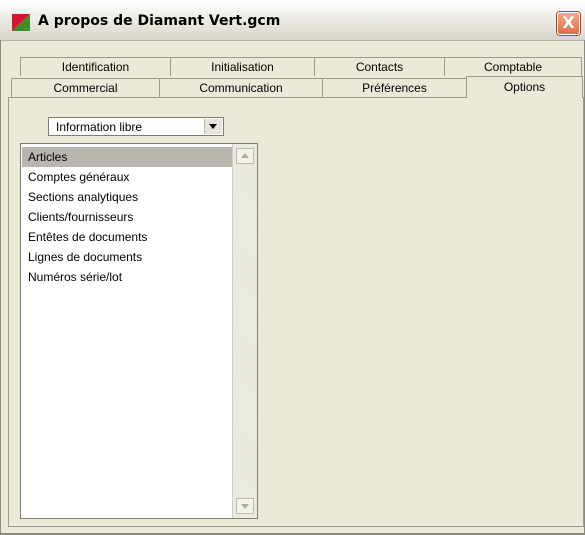 The image size is (585, 535). What do you see at coordinates (292, 20) in the screenshot?
I see `title-bar: A propos de Diamant Vert.gcm X` at bounding box center [292, 20].